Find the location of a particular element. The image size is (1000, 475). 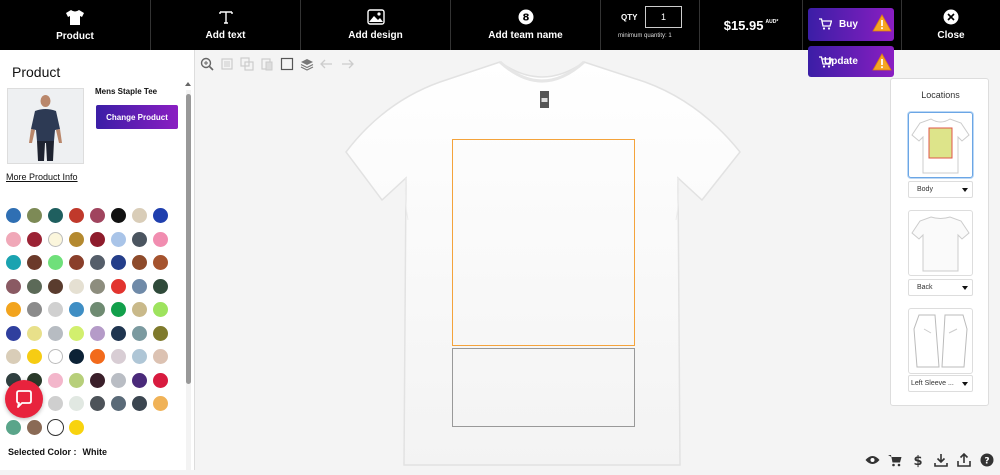

cart-button is located at coordinates (895, 460).